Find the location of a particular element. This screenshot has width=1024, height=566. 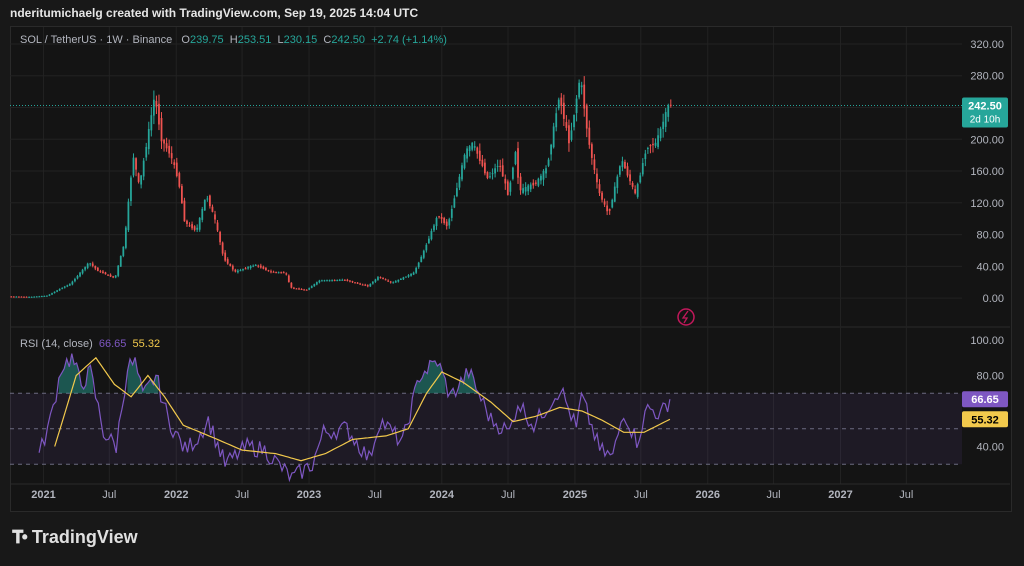

tradingview-logo-text: TradingView is located at coordinates (84, 537).